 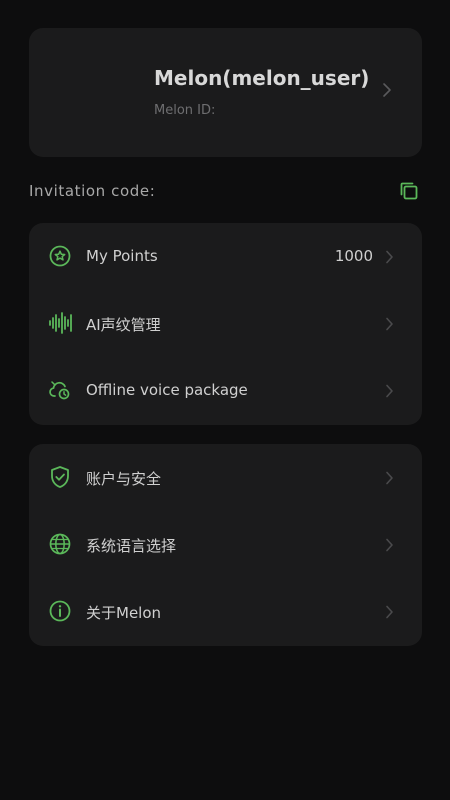 What do you see at coordinates (124, 479) in the screenshot?
I see `menu-item-label: 账户与安全` at bounding box center [124, 479].